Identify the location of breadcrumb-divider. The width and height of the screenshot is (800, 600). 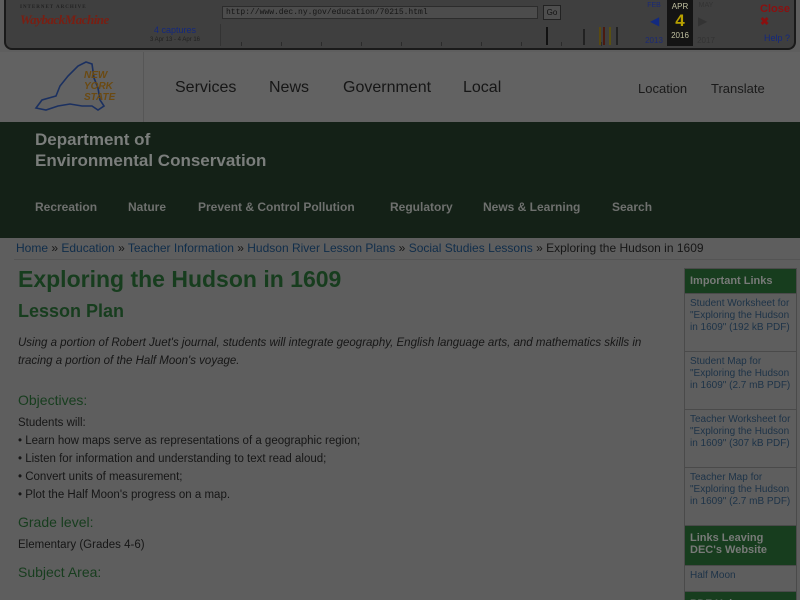
(407, 259).